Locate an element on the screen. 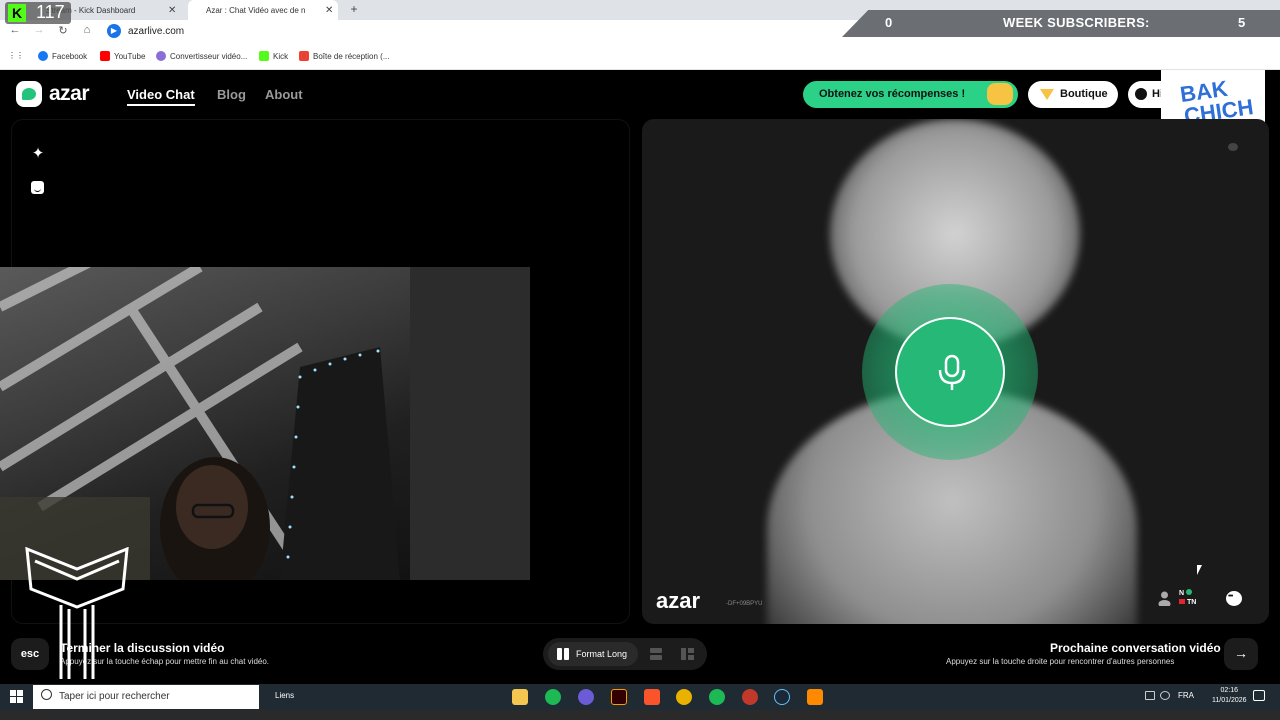 This screenshot has height=720, width=1280. bookmark-youtube: YouTube is located at coordinates (122, 56).